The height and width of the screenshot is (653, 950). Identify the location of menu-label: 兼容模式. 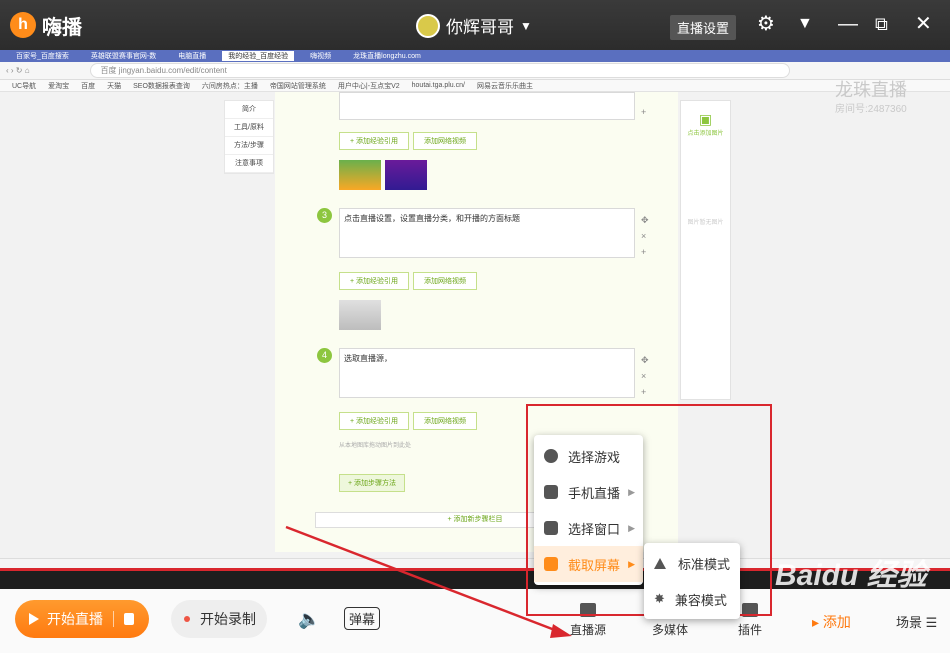
(700, 600).